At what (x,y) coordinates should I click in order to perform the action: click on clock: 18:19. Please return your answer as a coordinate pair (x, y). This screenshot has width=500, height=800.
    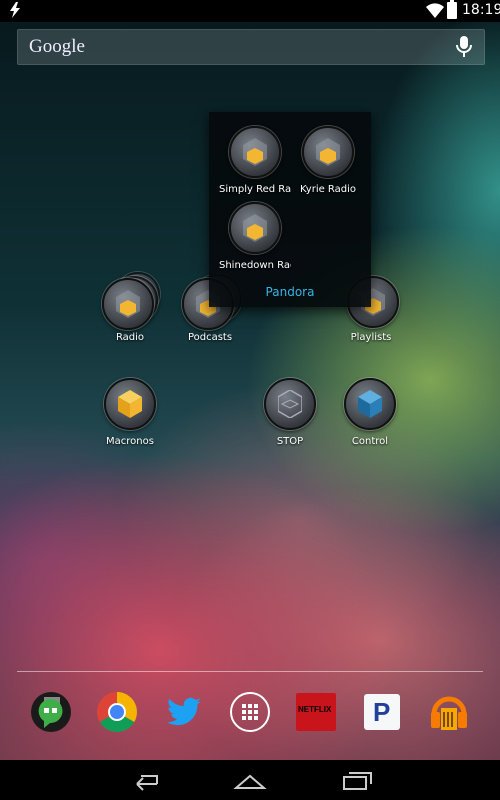
    Looking at the image, I should click on (481, 10).